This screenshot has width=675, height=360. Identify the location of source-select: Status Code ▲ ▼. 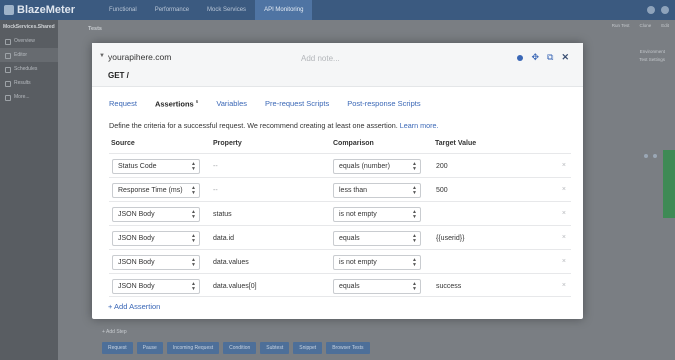
(156, 166).